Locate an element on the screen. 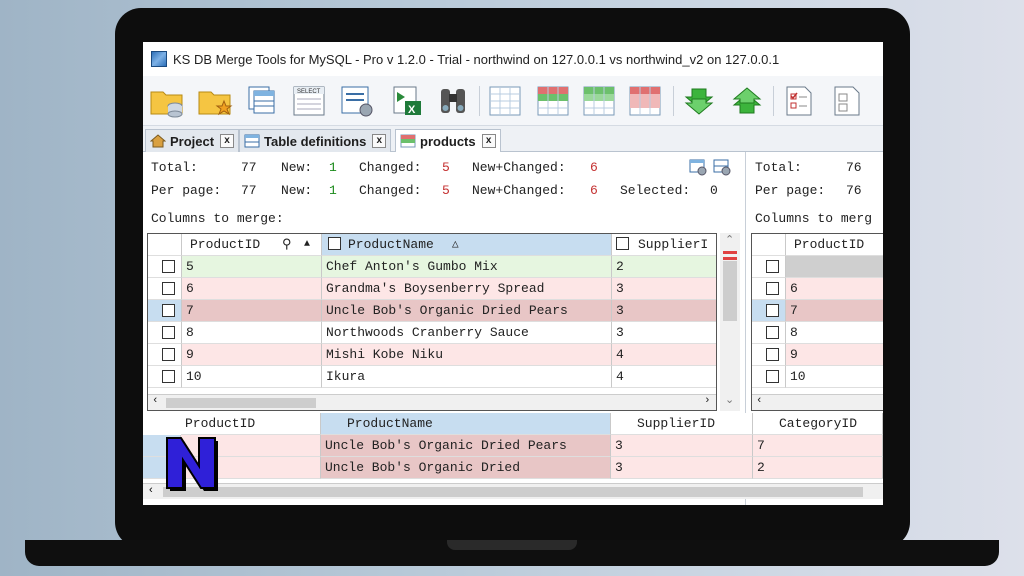  column-header-productid: ProductID ⚲ ▲ is located at coordinates (252, 245).